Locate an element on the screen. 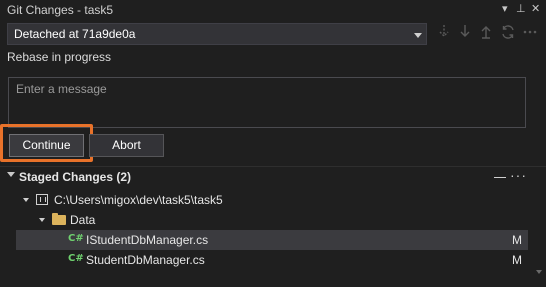 Image resolution: width=546 pixels, height=287 pixels. pull-icon is located at coordinates (465, 33).